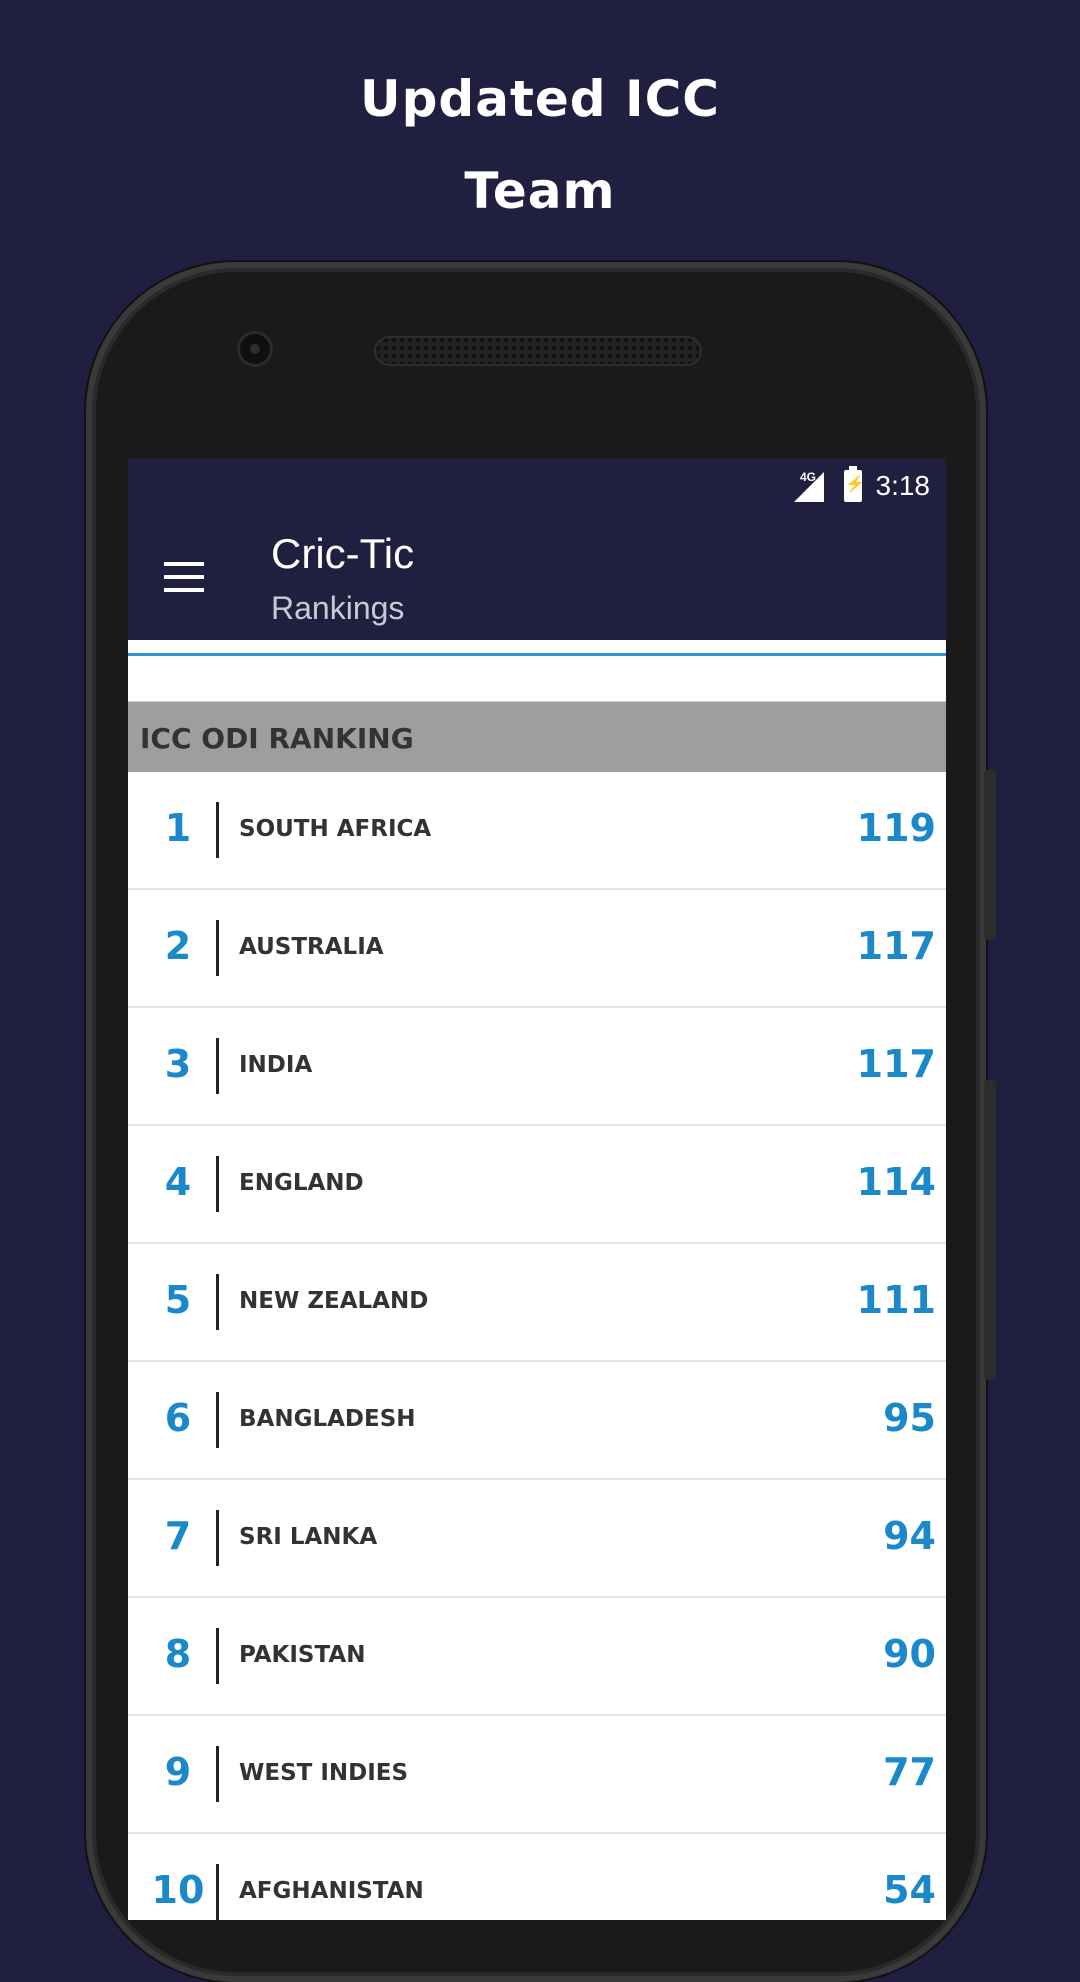  What do you see at coordinates (178, 828) in the screenshot?
I see `rank-number: 1` at bounding box center [178, 828].